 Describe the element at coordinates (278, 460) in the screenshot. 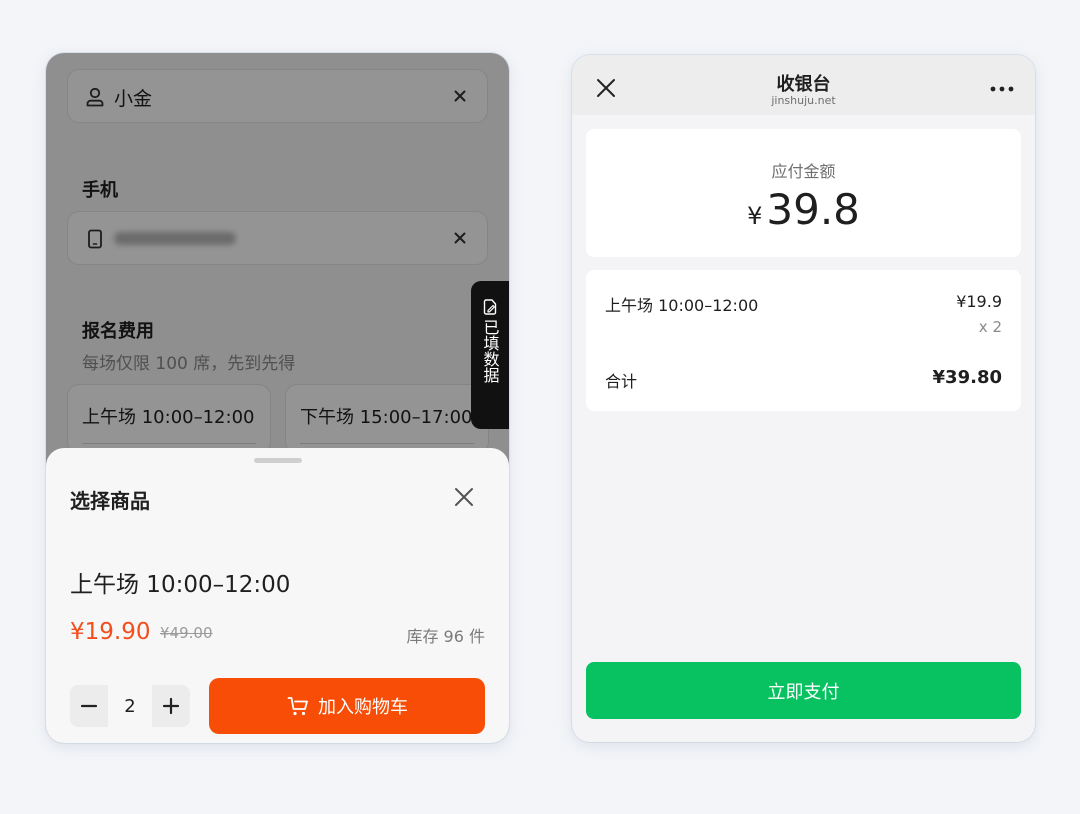

I see `drag-handle` at that location.